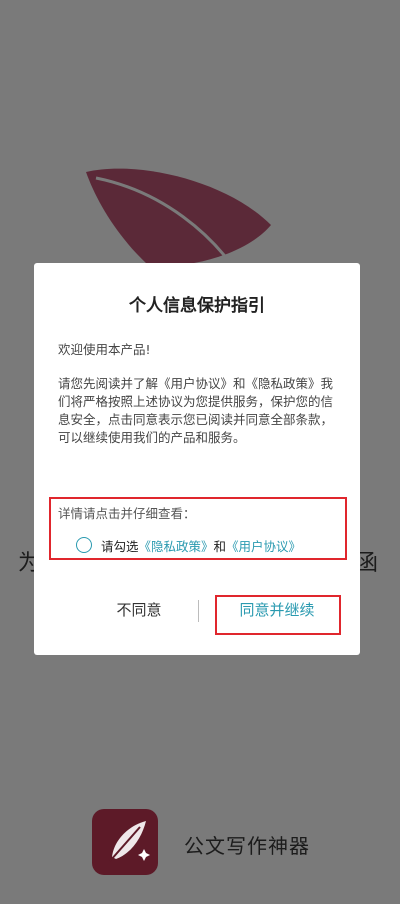 Image resolution: width=400 pixels, height=904 pixels. I want to click on consent-and: 和, so click(220, 546).